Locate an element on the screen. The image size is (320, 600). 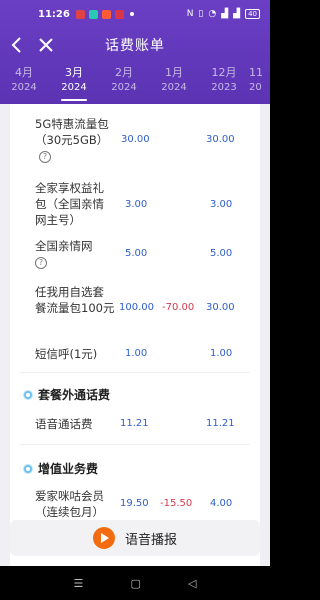
amount-original: 5.00 is located at coordinates (136, 253).